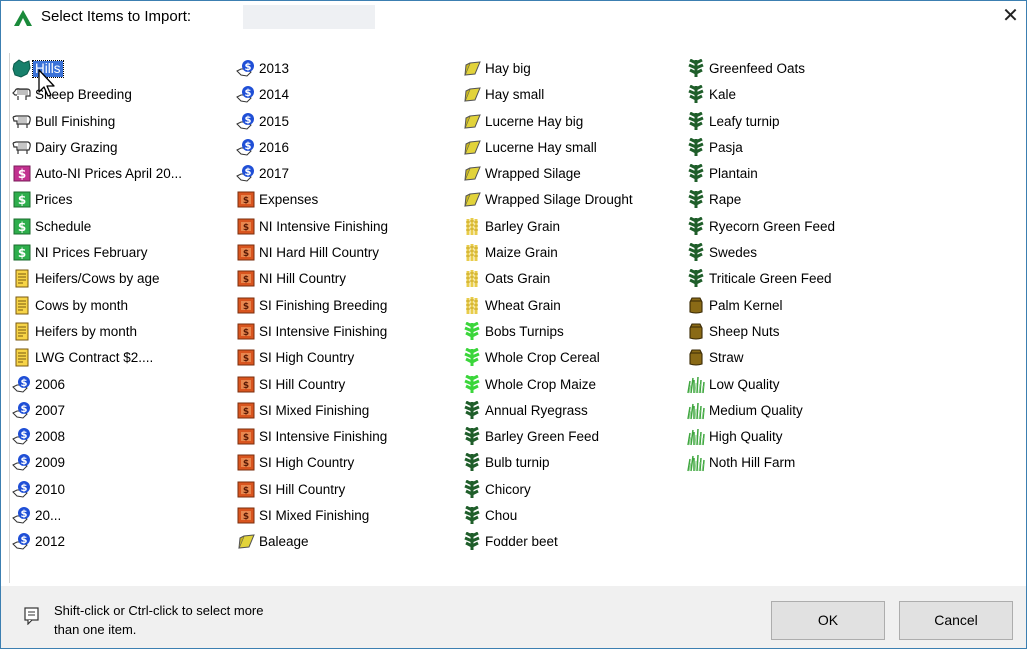 This screenshot has height=649, width=1027. What do you see at coordinates (22, 121) in the screenshot?
I see `cattle-icon` at bounding box center [22, 121].